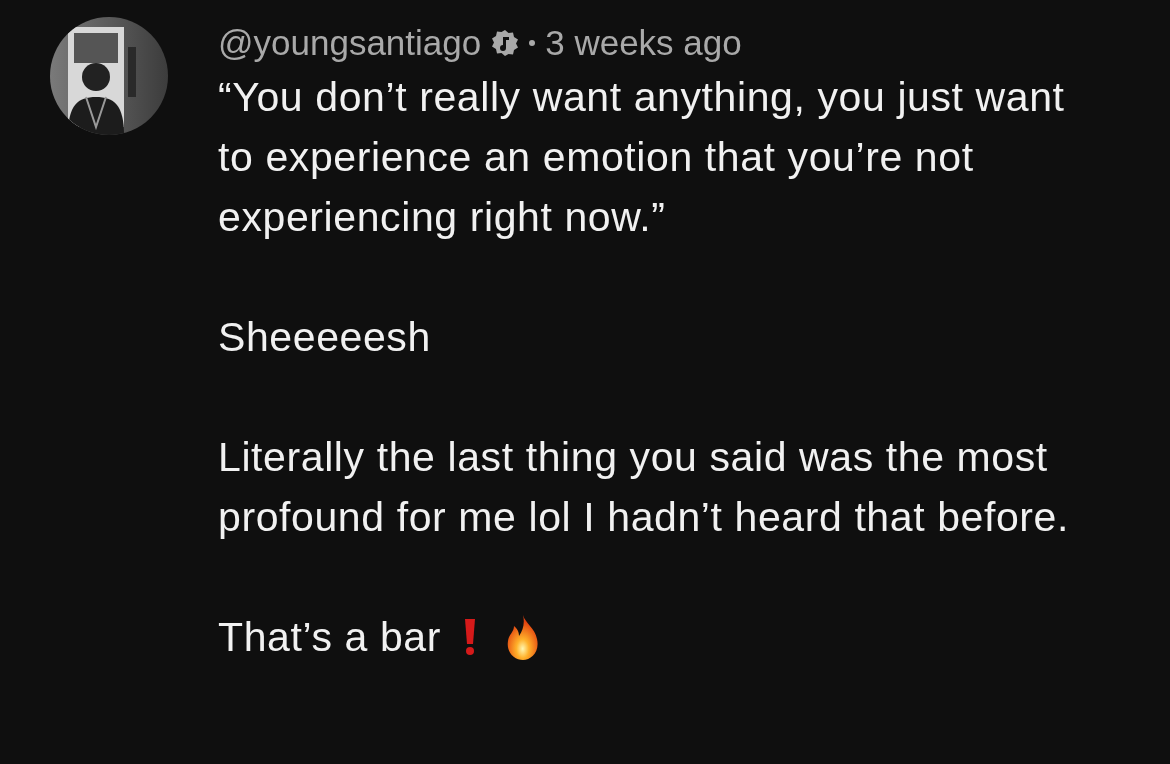 The image size is (1170, 764). Describe the element at coordinates (350, 43) in the screenshot. I see `author-handle: @youngsantiago` at that location.